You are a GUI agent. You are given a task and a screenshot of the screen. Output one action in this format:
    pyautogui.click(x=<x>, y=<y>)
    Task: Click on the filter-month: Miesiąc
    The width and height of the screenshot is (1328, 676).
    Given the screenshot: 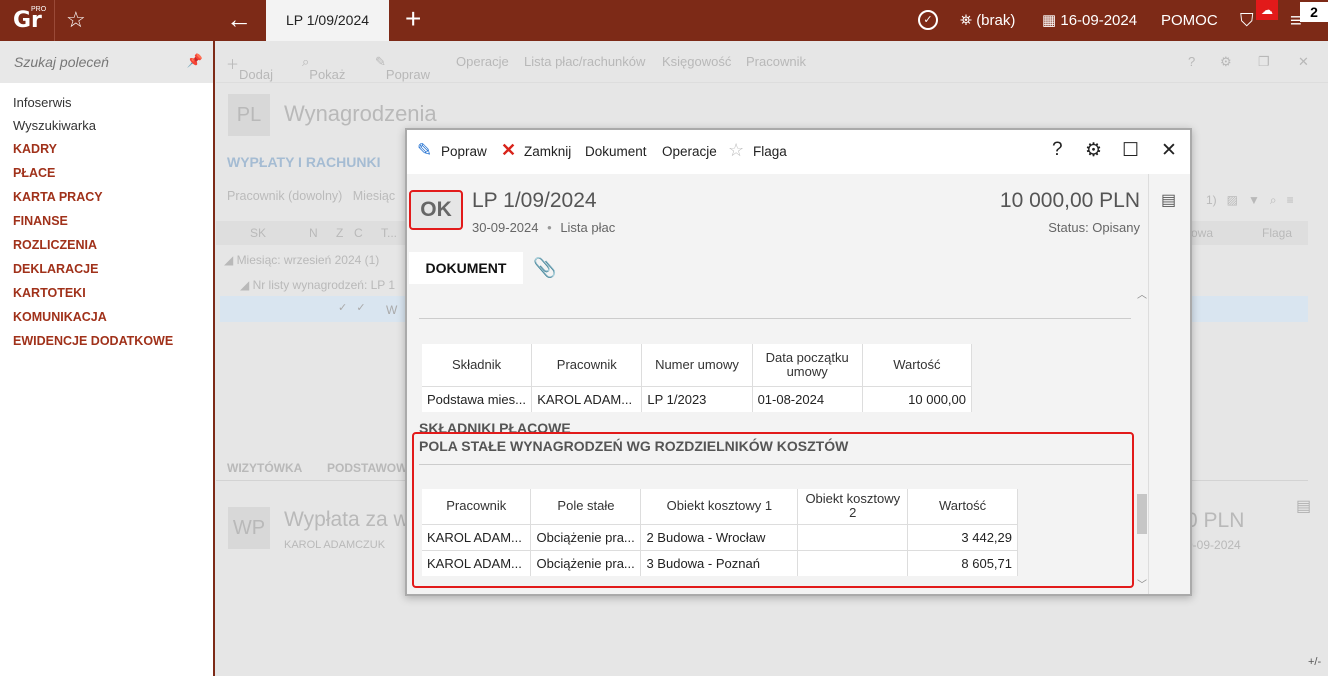 What is the action you would take?
    pyautogui.click(x=374, y=196)
    